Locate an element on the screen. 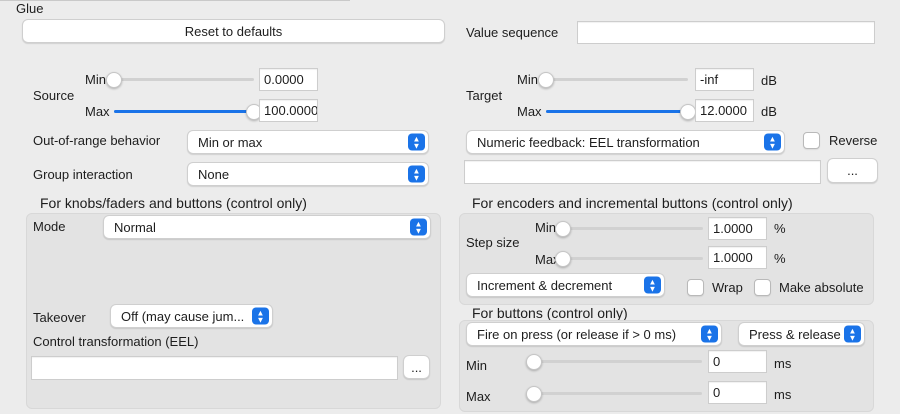 This screenshot has height=414, width=900. source-max-label: Max is located at coordinates (97, 111).